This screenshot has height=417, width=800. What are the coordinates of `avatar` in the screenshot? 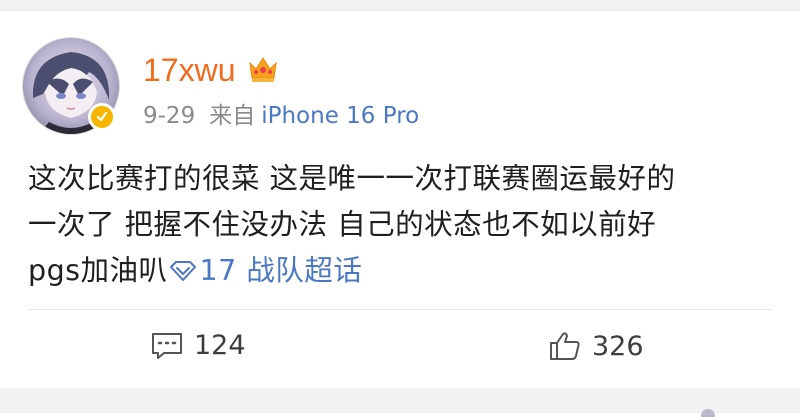 It's located at (72, 87).